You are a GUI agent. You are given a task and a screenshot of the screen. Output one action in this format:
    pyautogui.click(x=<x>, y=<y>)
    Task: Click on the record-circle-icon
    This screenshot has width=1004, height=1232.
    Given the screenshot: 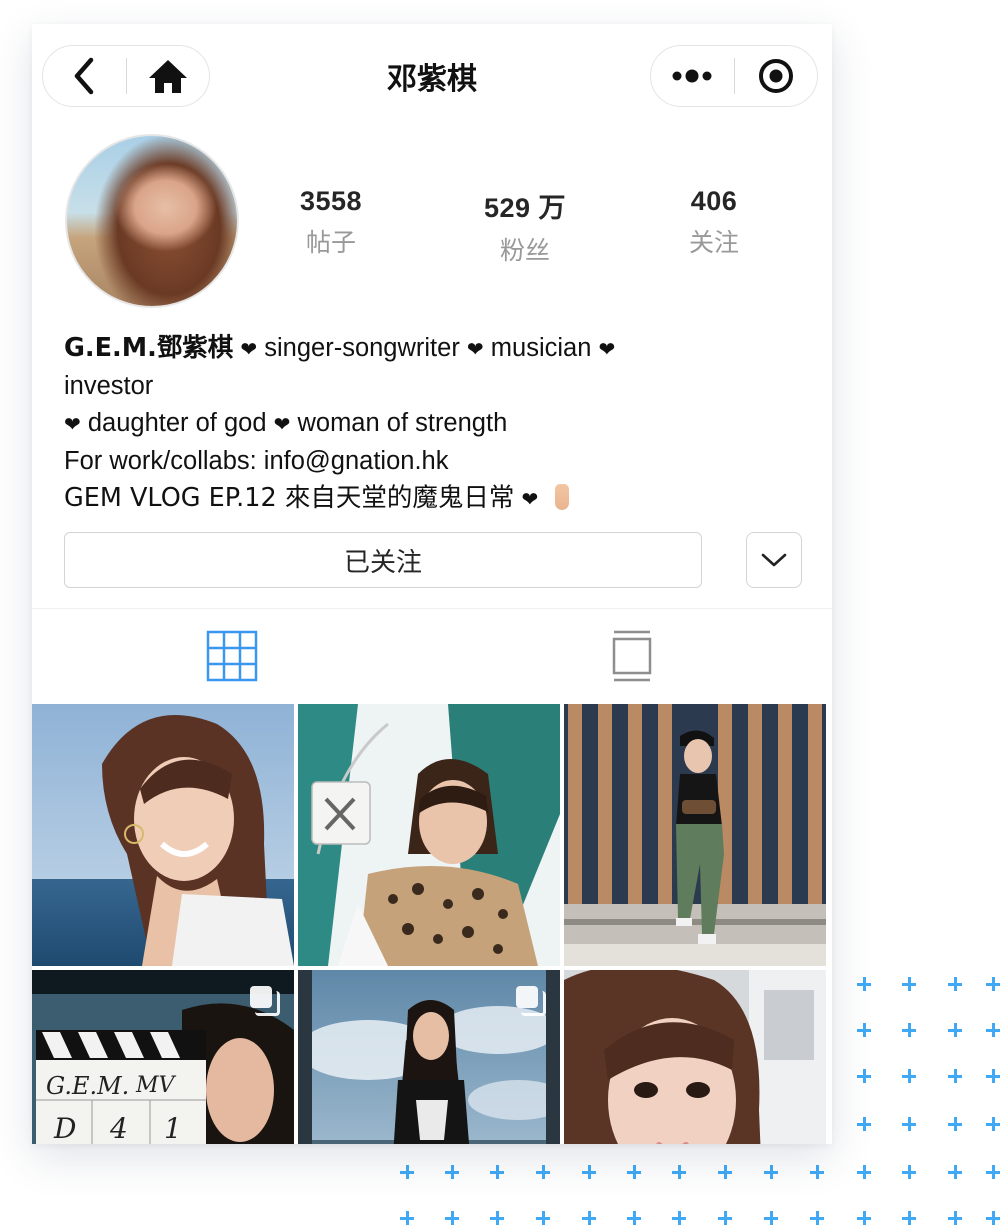 What is the action you would take?
    pyautogui.click(x=775, y=76)
    